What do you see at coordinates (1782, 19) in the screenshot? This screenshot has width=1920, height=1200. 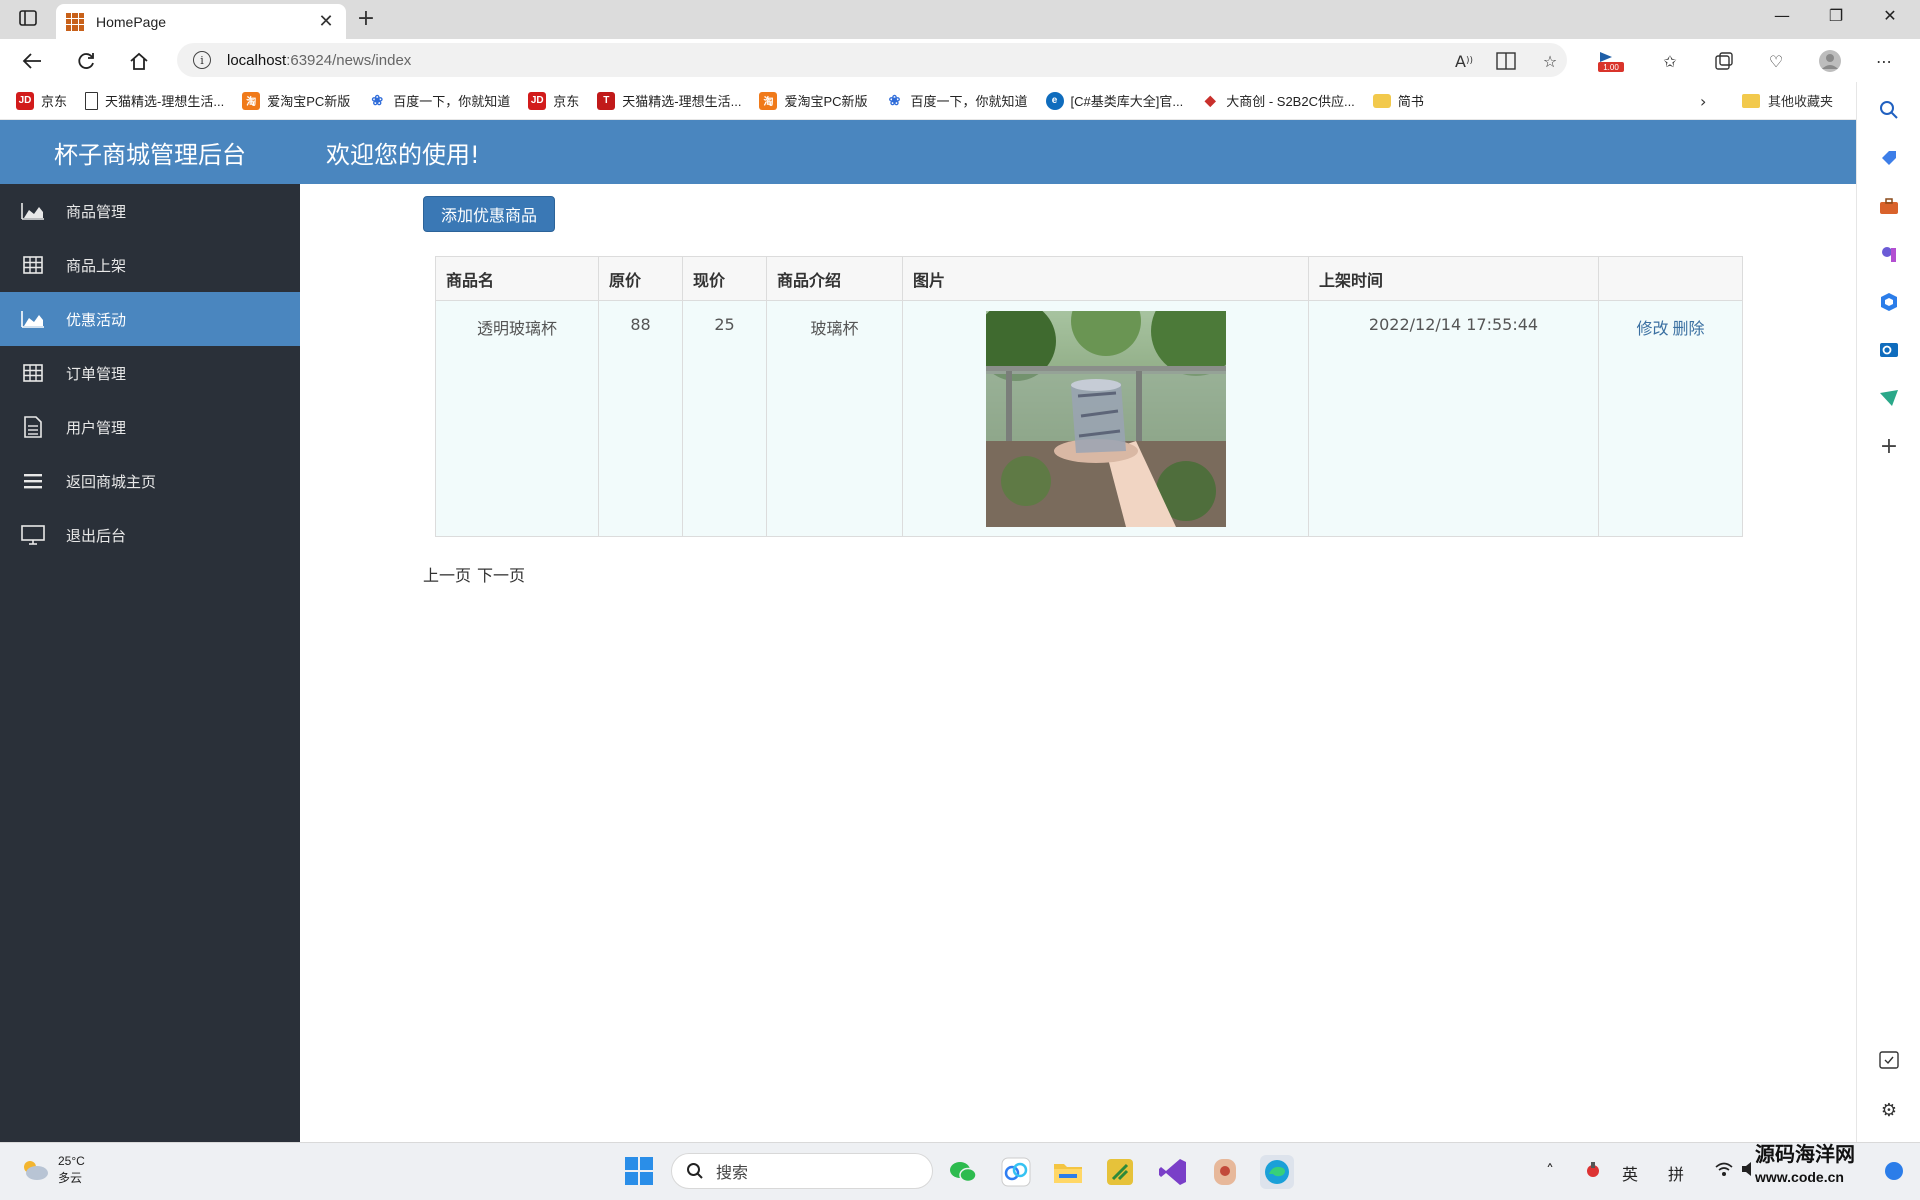 I see `minimize-icon: —` at bounding box center [1782, 19].